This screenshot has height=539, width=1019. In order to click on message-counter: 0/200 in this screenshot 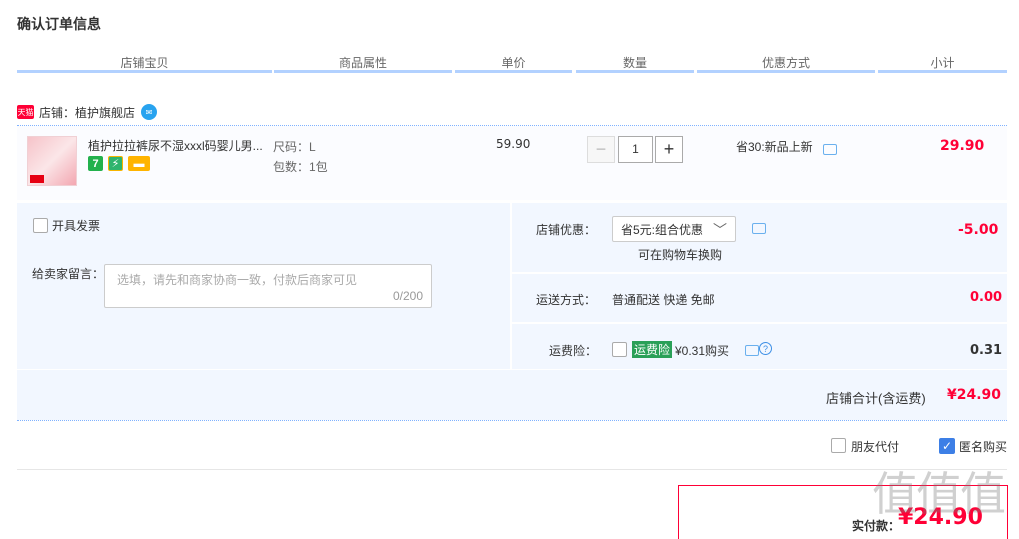, I will do `click(407, 296)`.